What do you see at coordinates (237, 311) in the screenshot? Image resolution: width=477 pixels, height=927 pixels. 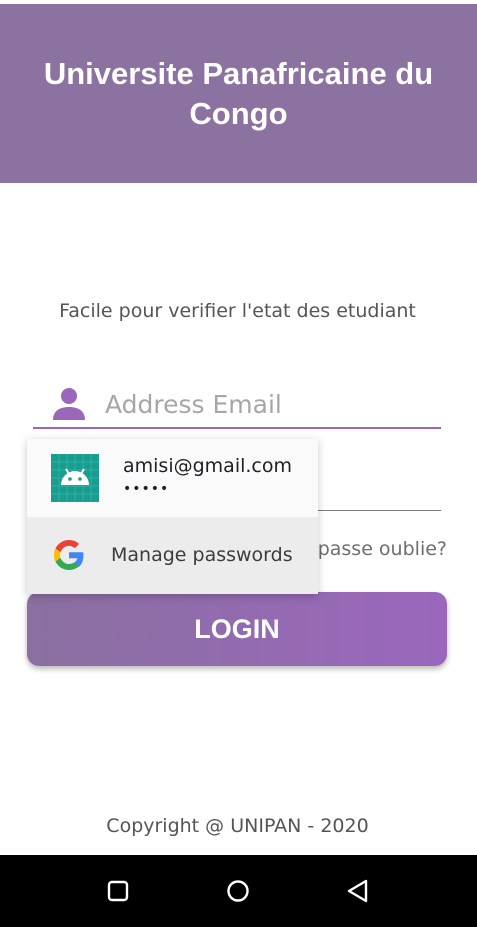 I see `subtitle: Facile pour verifier l'etat des etudiant` at bounding box center [237, 311].